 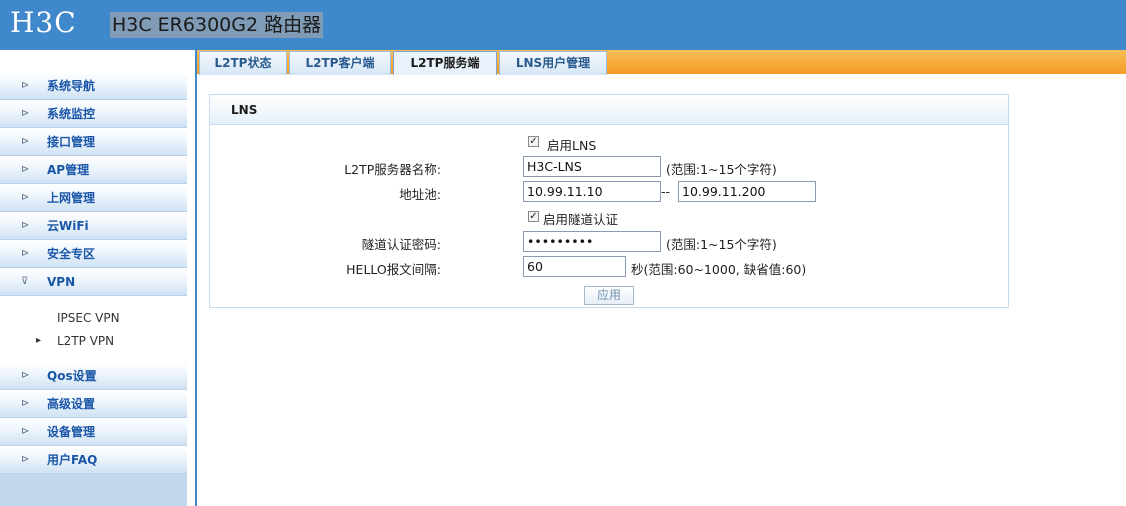 What do you see at coordinates (243, 63) in the screenshot?
I see `tab-l2tp-status: L2TP状态` at bounding box center [243, 63].